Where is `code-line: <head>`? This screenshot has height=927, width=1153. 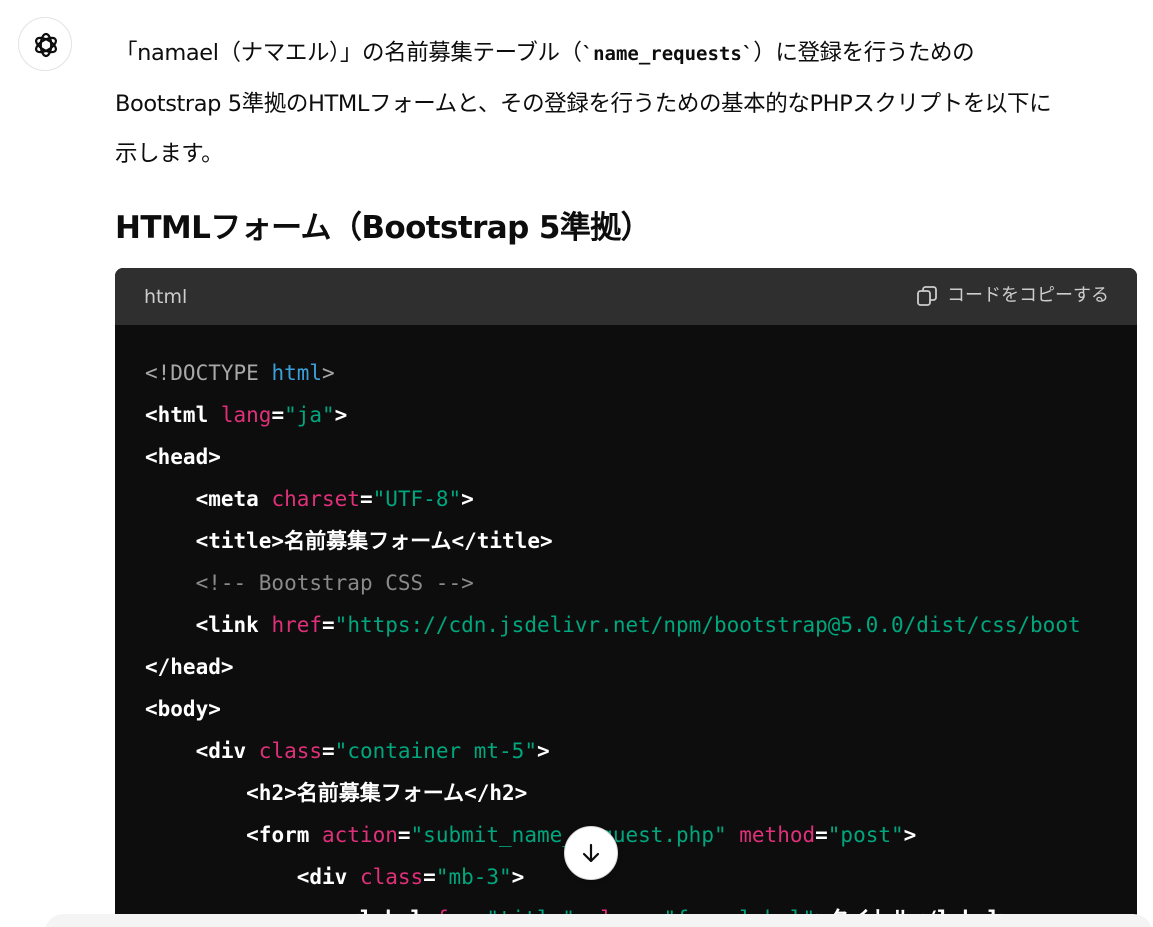
code-line: <head> is located at coordinates (613, 457).